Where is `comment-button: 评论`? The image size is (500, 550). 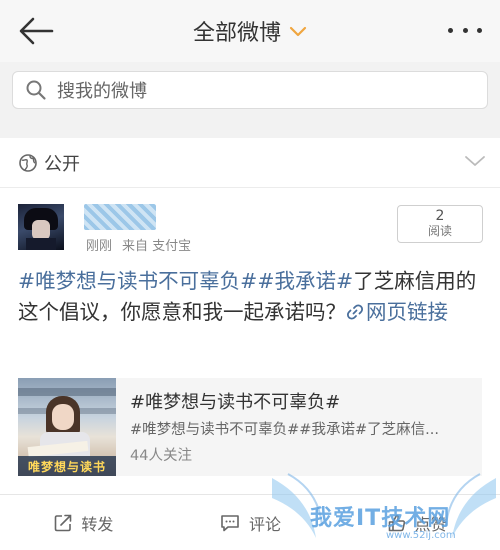
comment-button: 评论 is located at coordinates (250, 522).